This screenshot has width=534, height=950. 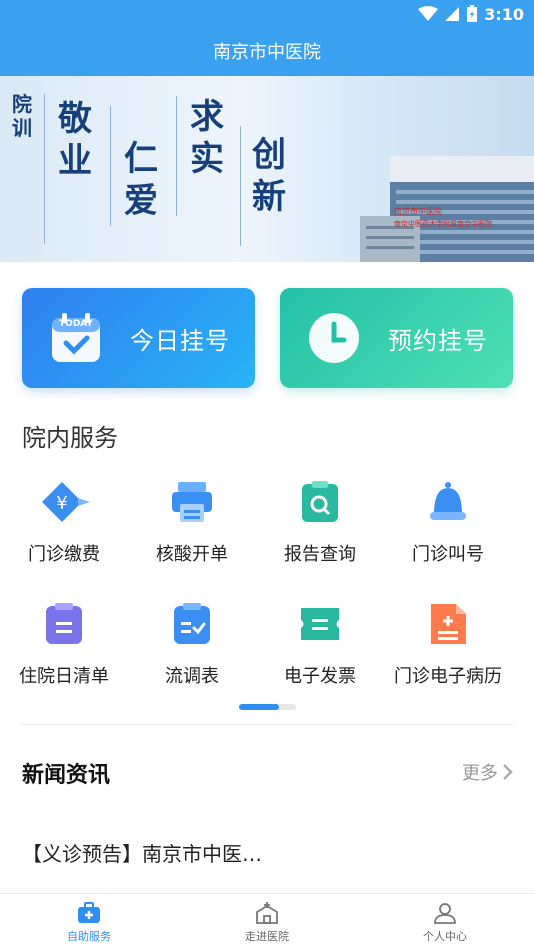 What do you see at coordinates (418, 211) in the screenshot?
I see `building-sign-1: 南京市中医院` at bounding box center [418, 211].